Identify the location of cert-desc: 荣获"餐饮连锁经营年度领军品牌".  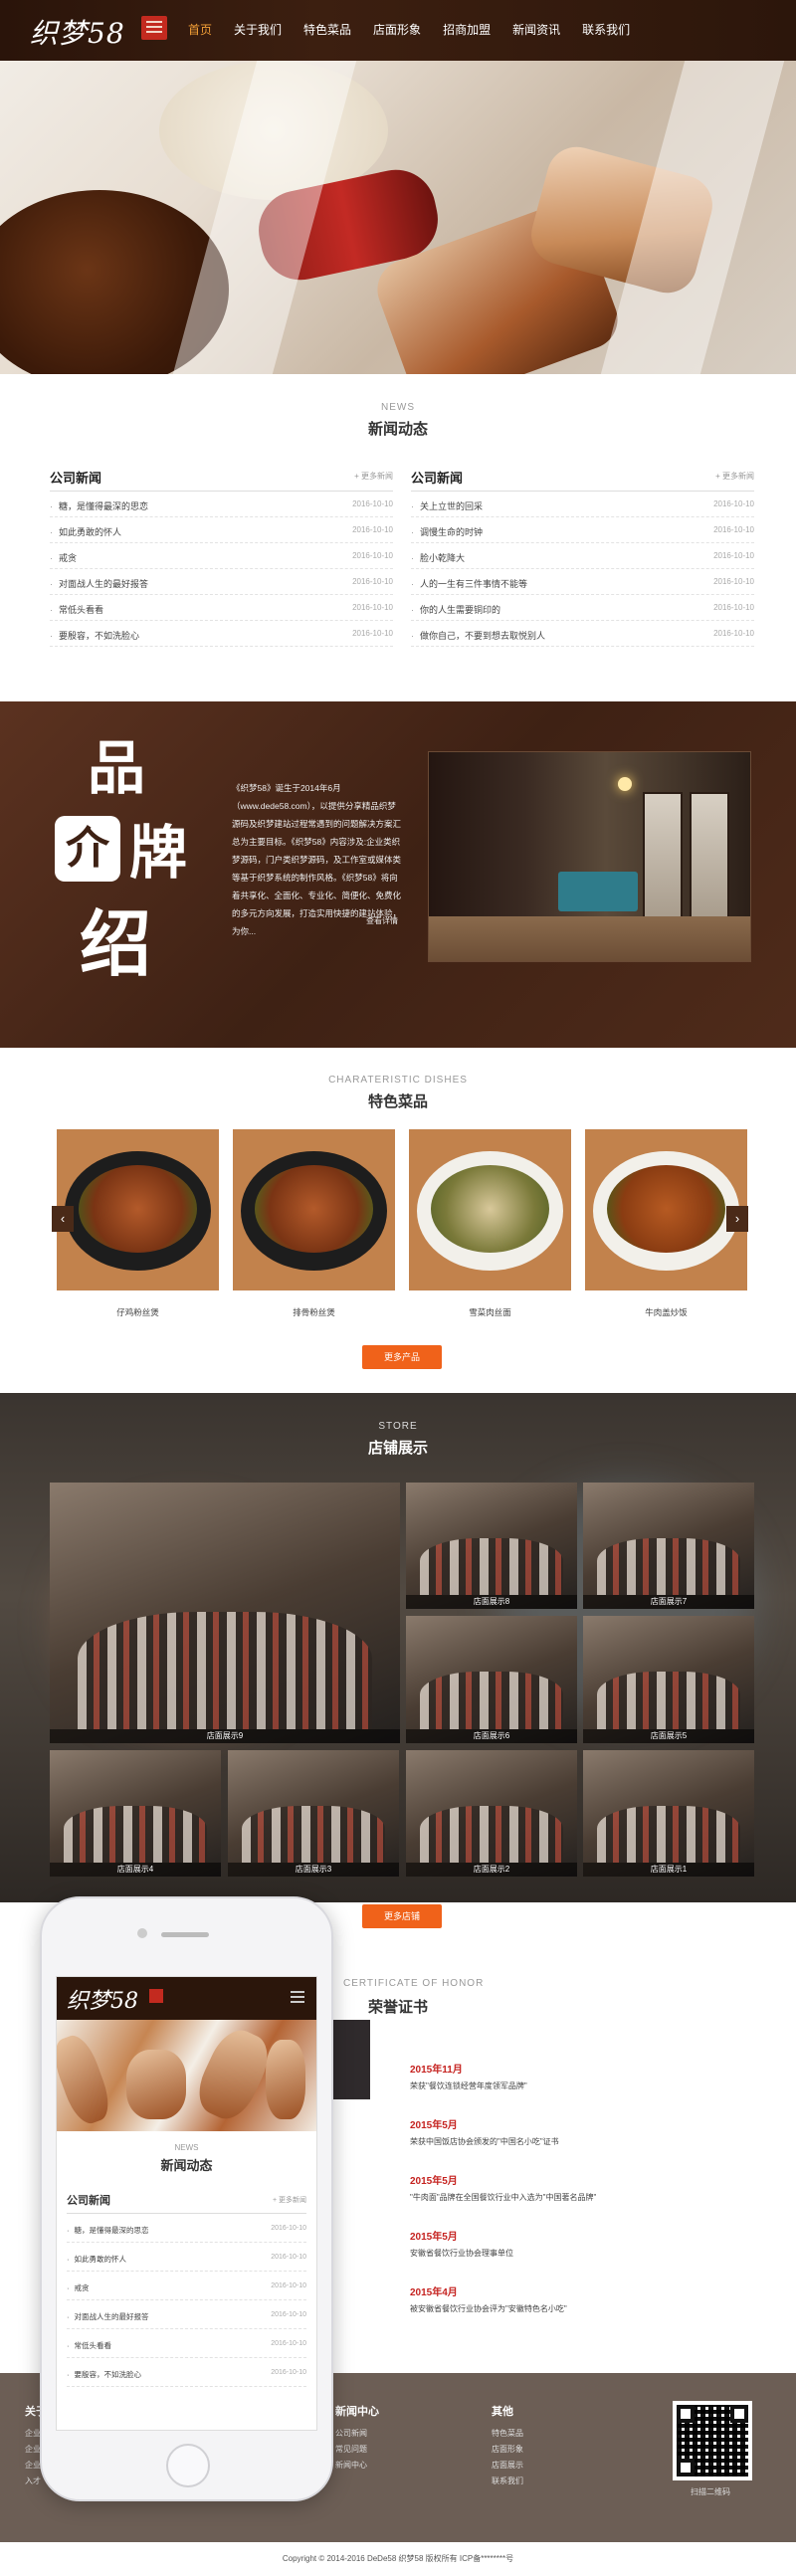
(468, 2085).